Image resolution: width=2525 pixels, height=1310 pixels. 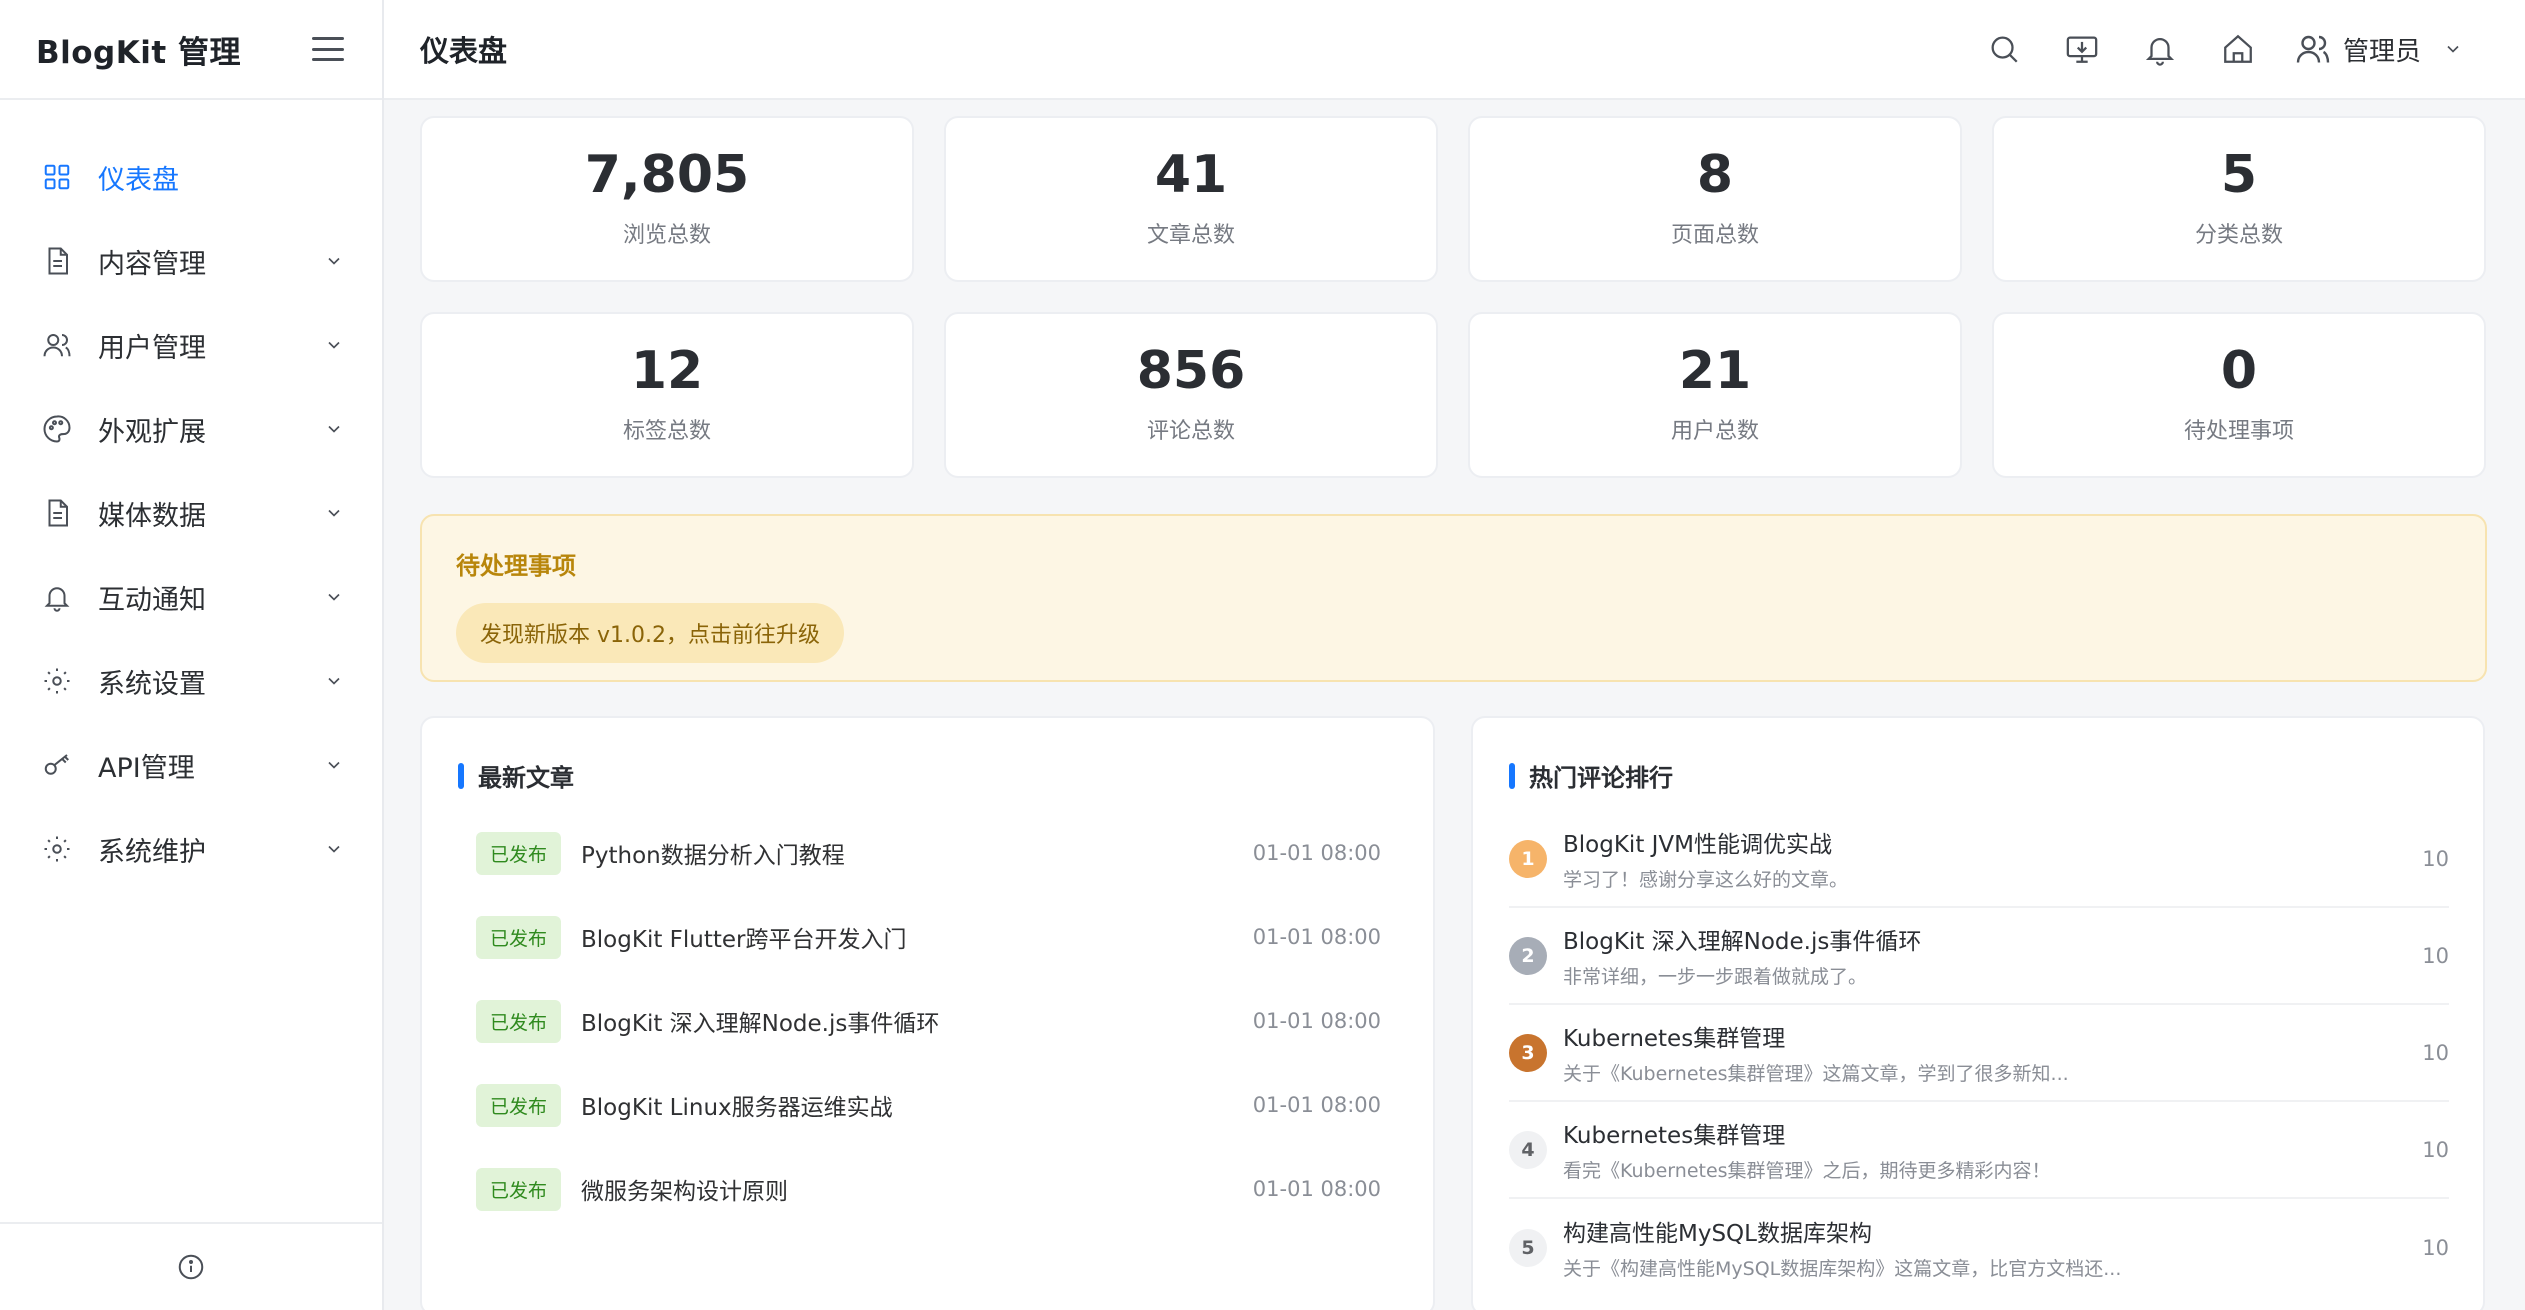 What do you see at coordinates (928, 1105) in the screenshot?
I see `list-item: 已发布 BlogKit Linux服务器运维实战 01-01 08:00` at bounding box center [928, 1105].